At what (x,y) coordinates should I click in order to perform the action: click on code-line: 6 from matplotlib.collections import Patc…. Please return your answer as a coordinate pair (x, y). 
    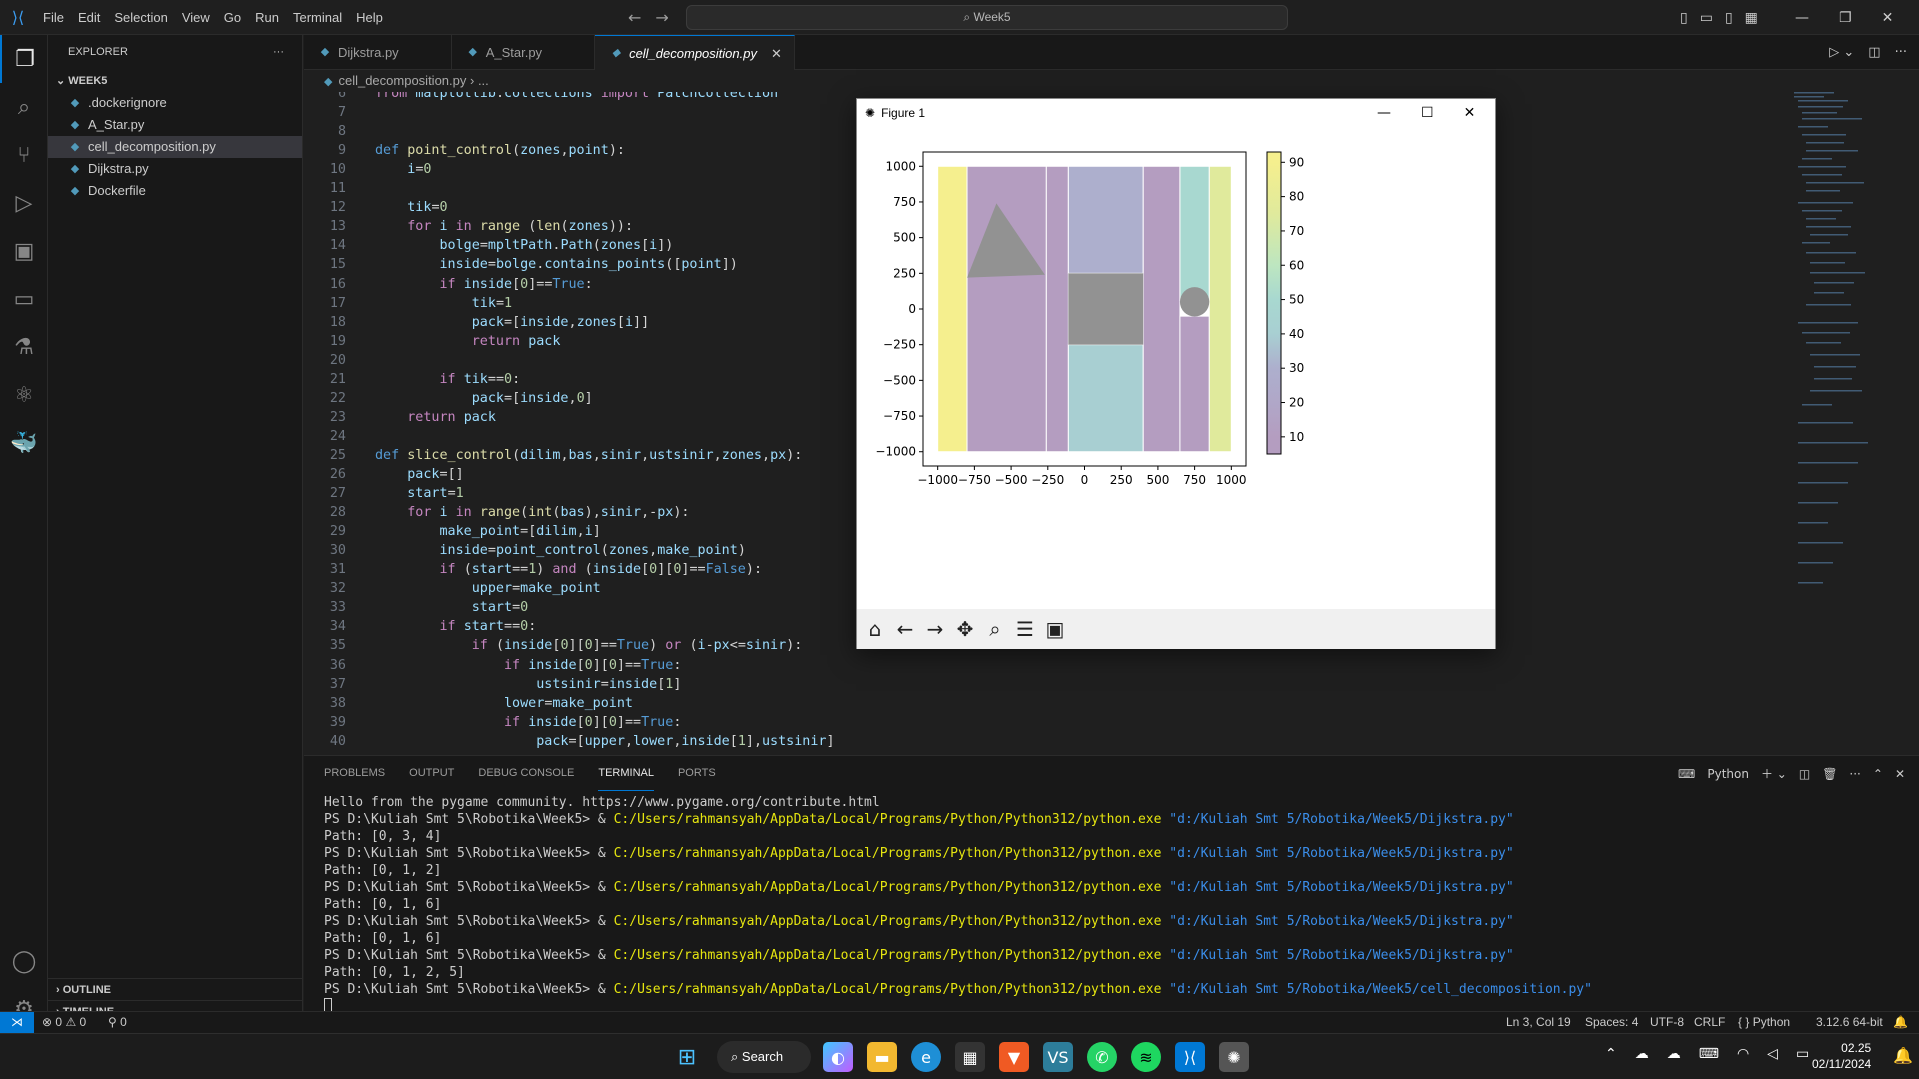
    Looking at the image, I should click on (541, 97).